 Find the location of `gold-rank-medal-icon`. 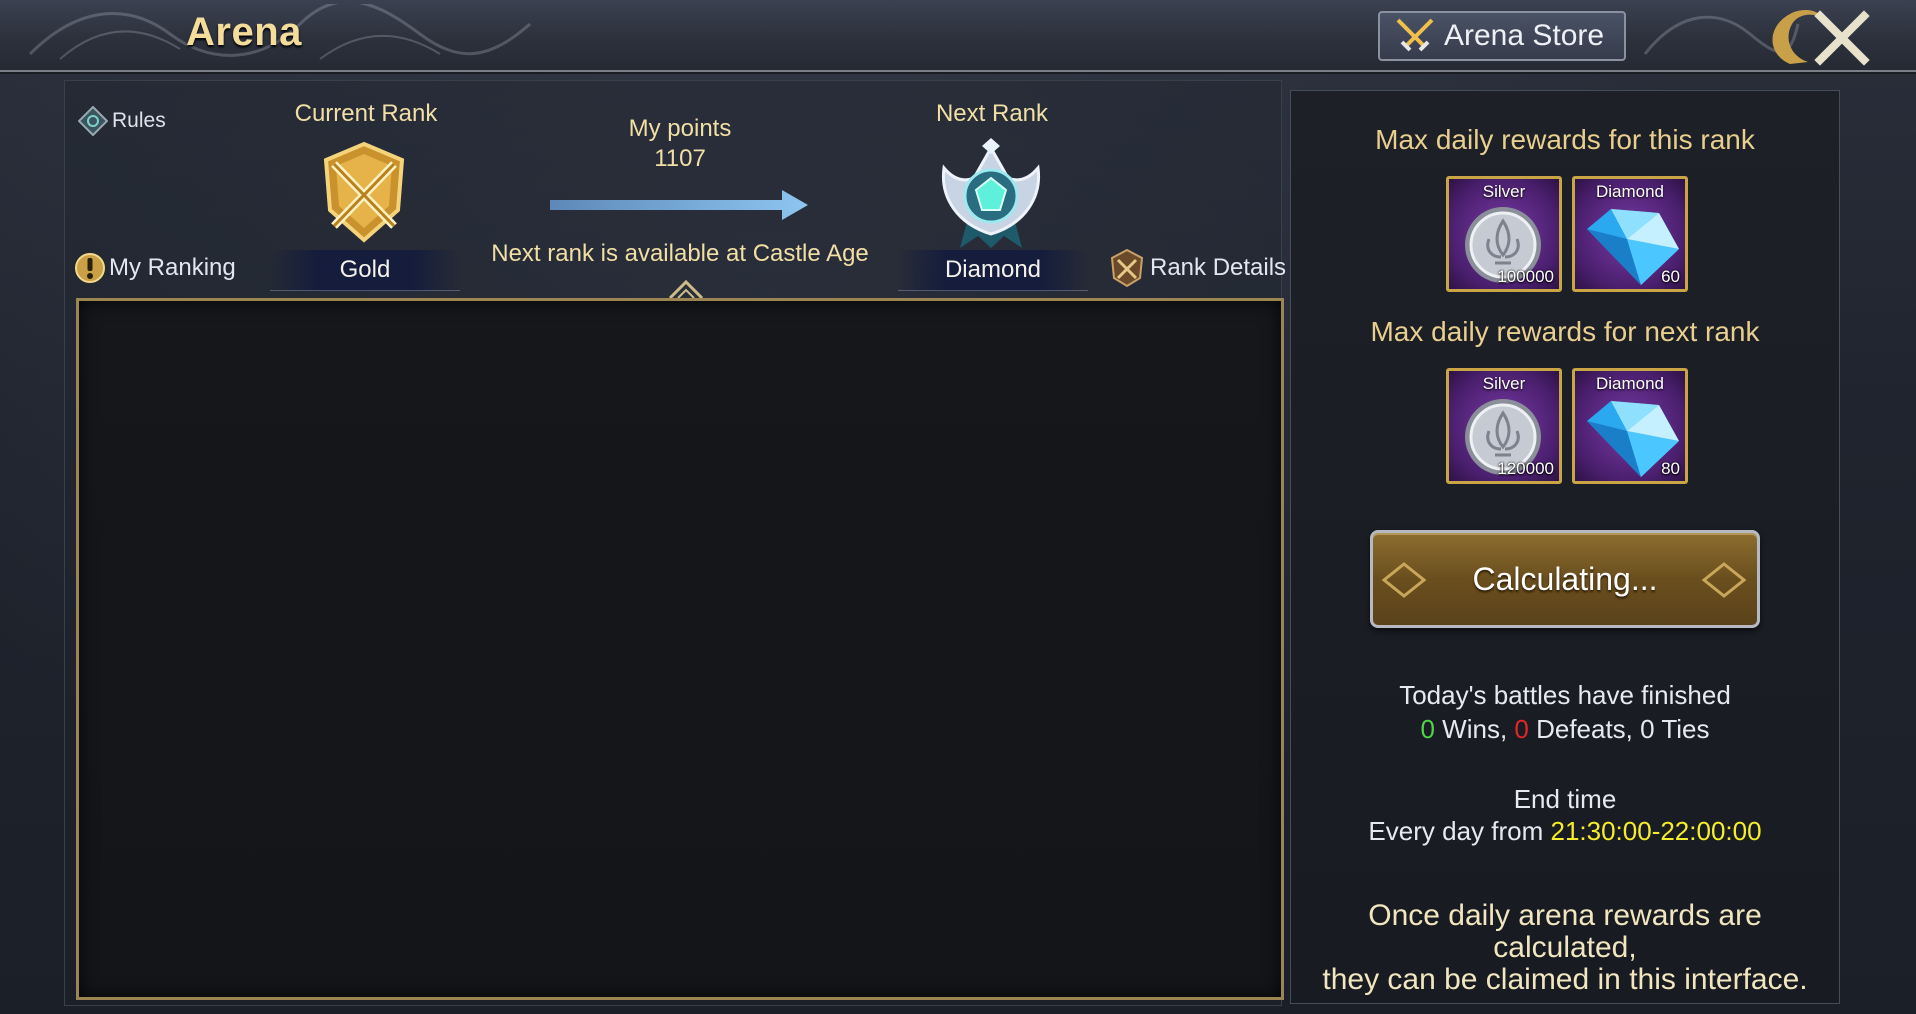

gold-rank-medal-icon is located at coordinates (364, 192).